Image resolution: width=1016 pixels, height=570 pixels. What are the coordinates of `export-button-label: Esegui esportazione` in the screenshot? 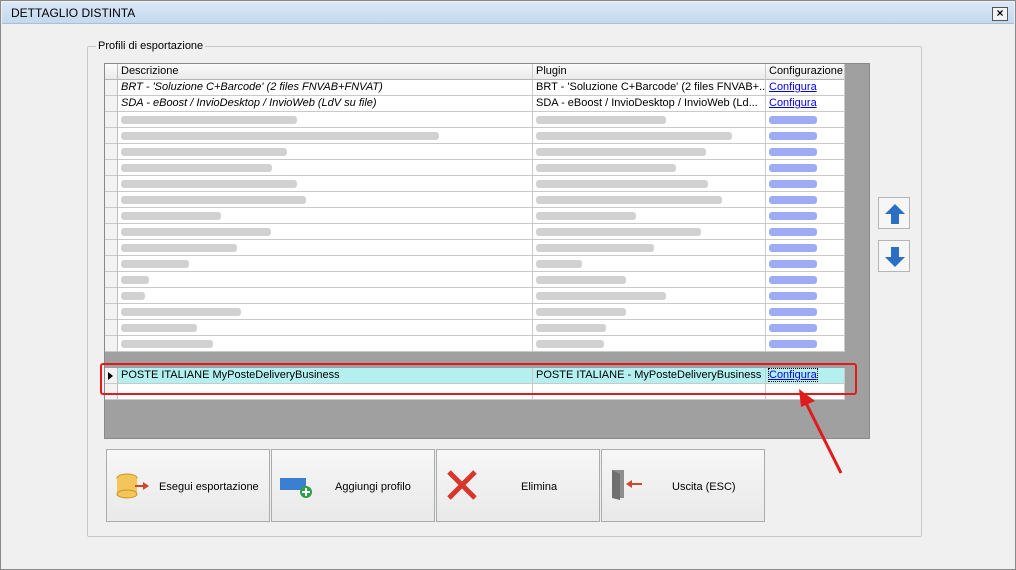 It's located at (209, 487).